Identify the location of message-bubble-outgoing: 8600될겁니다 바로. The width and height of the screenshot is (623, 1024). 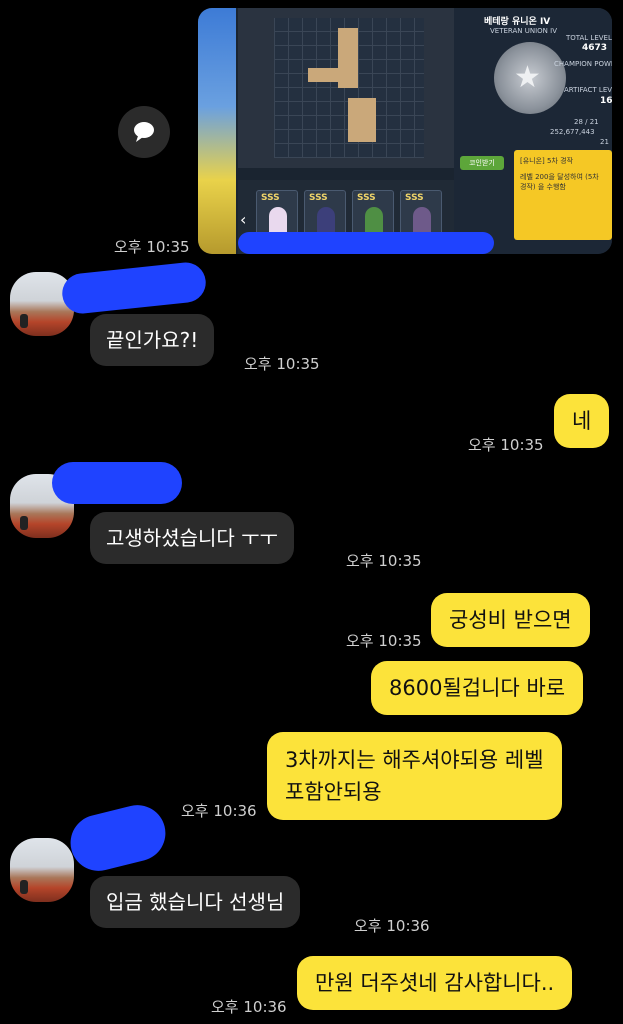
(477, 688).